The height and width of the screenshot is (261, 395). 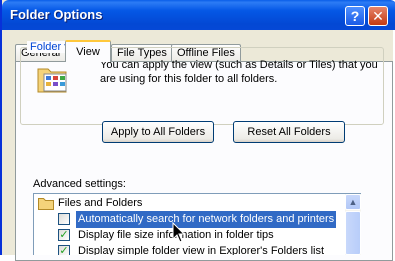 What do you see at coordinates (56, 14) in the screenshot?
I see `window-title: Folder Options` at bounding box center [56, 14].